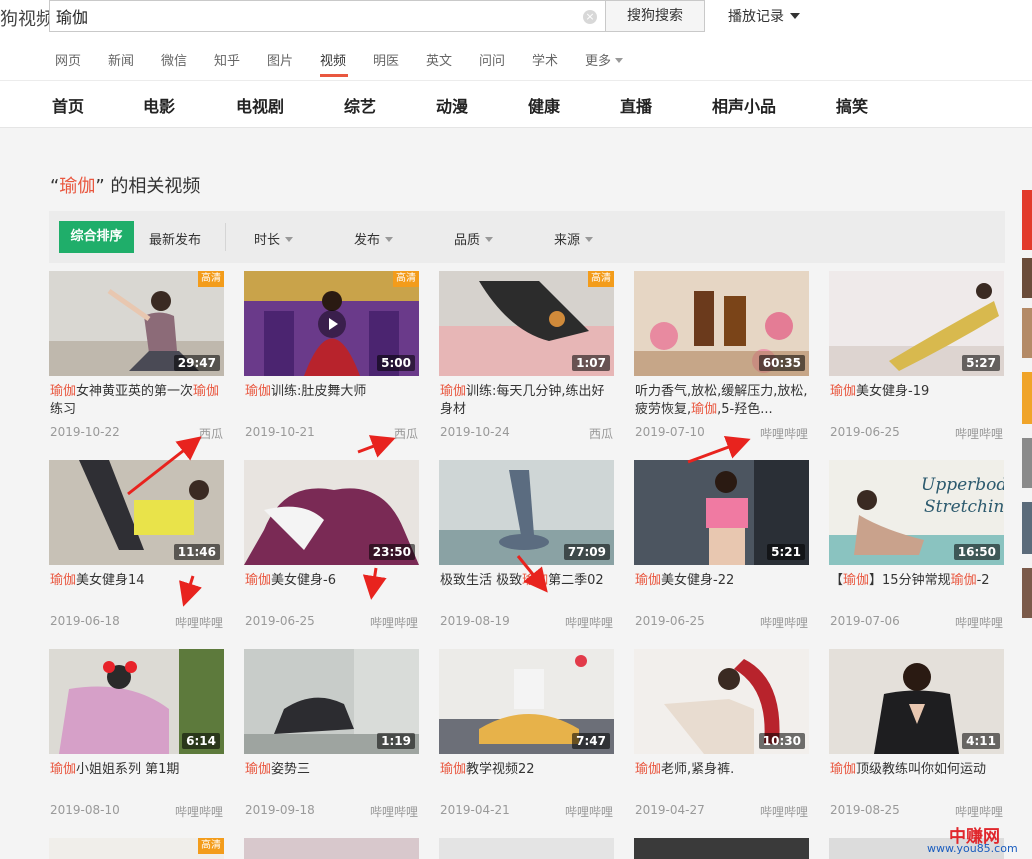 The height and width of the screenshot is (859, 1032). Describe the element at coordinates (332, 402) in the screenshot. I see `video-title: 瑜伽训练:肚皮舞大师` at that location.